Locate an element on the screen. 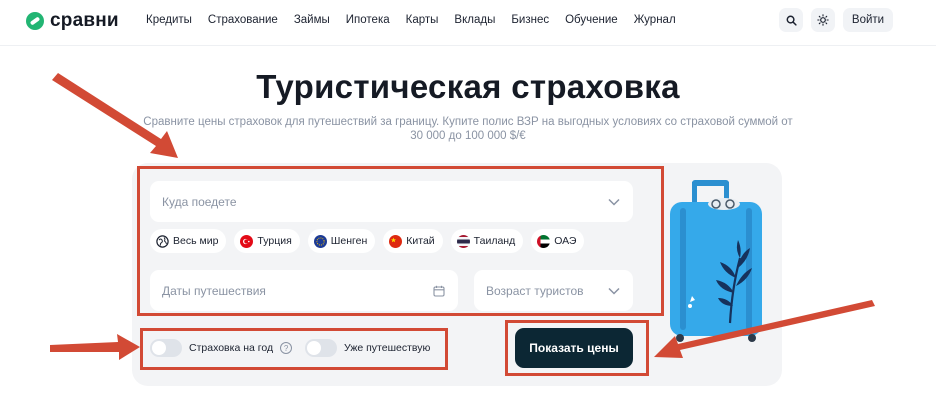 Image resolution: width=936 pixels, height=402 pixels. already-traveling-toggle is located at coordinates (321, 348).